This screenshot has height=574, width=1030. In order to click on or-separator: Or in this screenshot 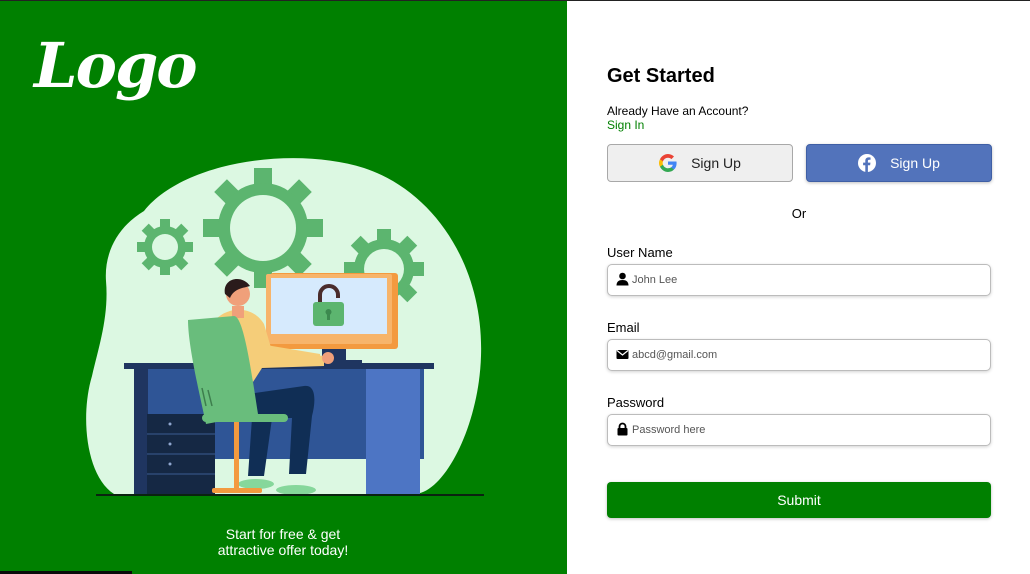, I will do `click(799, 213)`.